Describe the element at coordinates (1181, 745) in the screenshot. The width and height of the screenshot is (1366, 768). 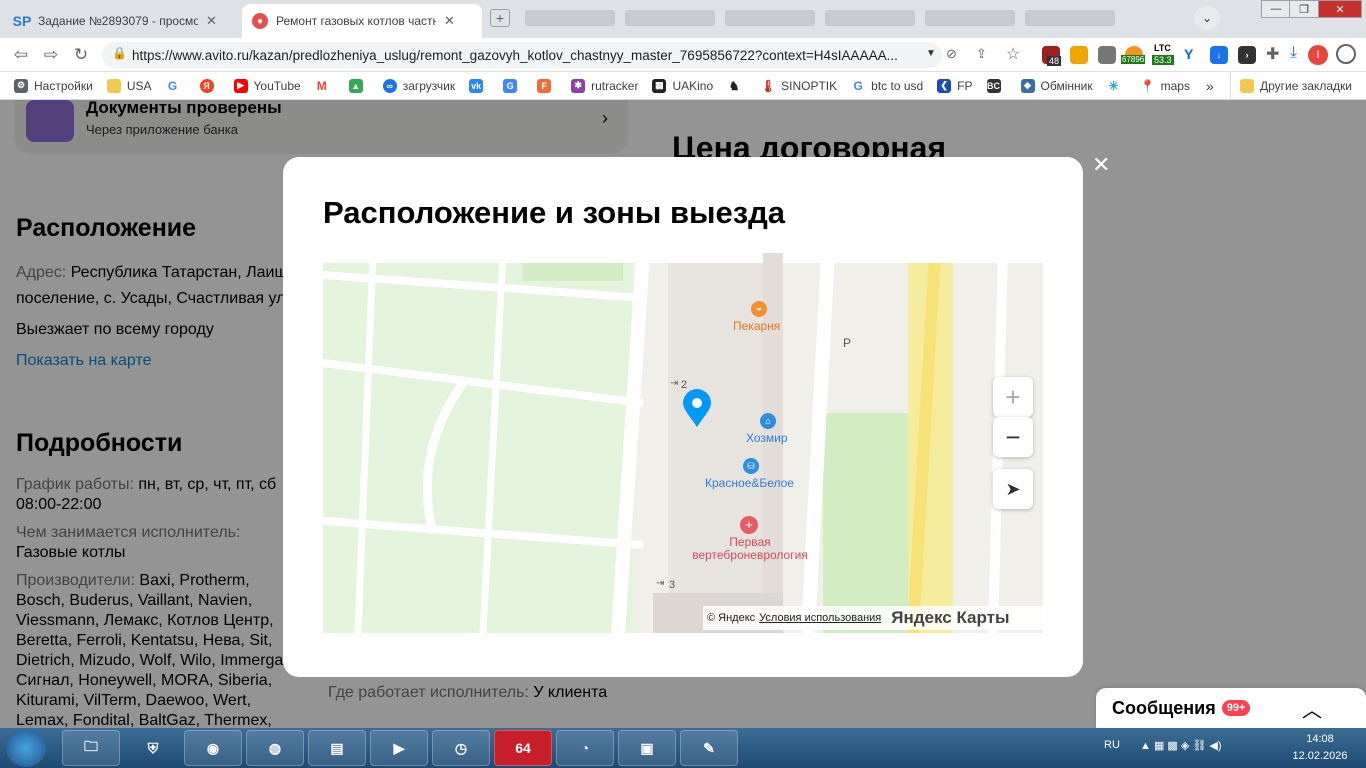
I see `tray-icons: ▲ ▦ ▩ ◈ ⛓ ◀)` at that location.